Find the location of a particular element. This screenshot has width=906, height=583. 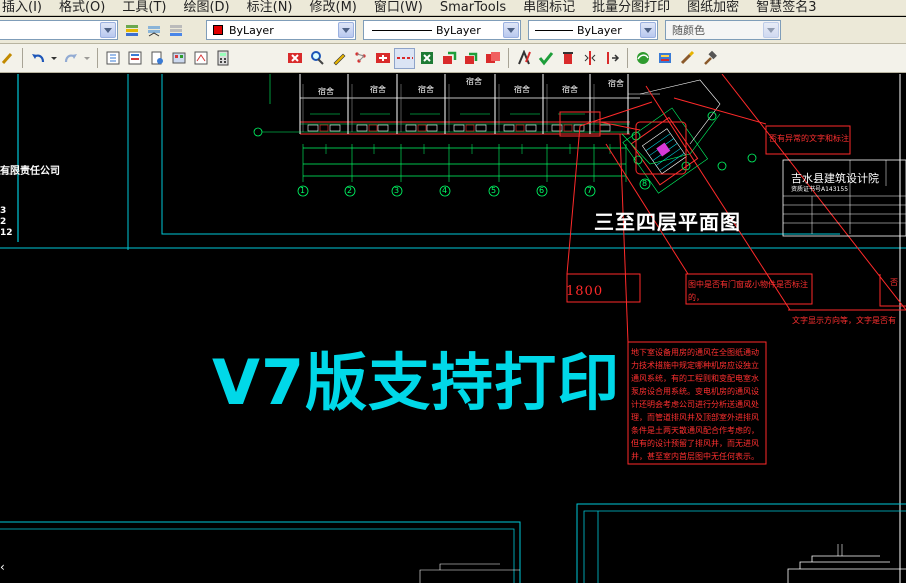

axis-label: 8 is located at coordinates (645, 183).